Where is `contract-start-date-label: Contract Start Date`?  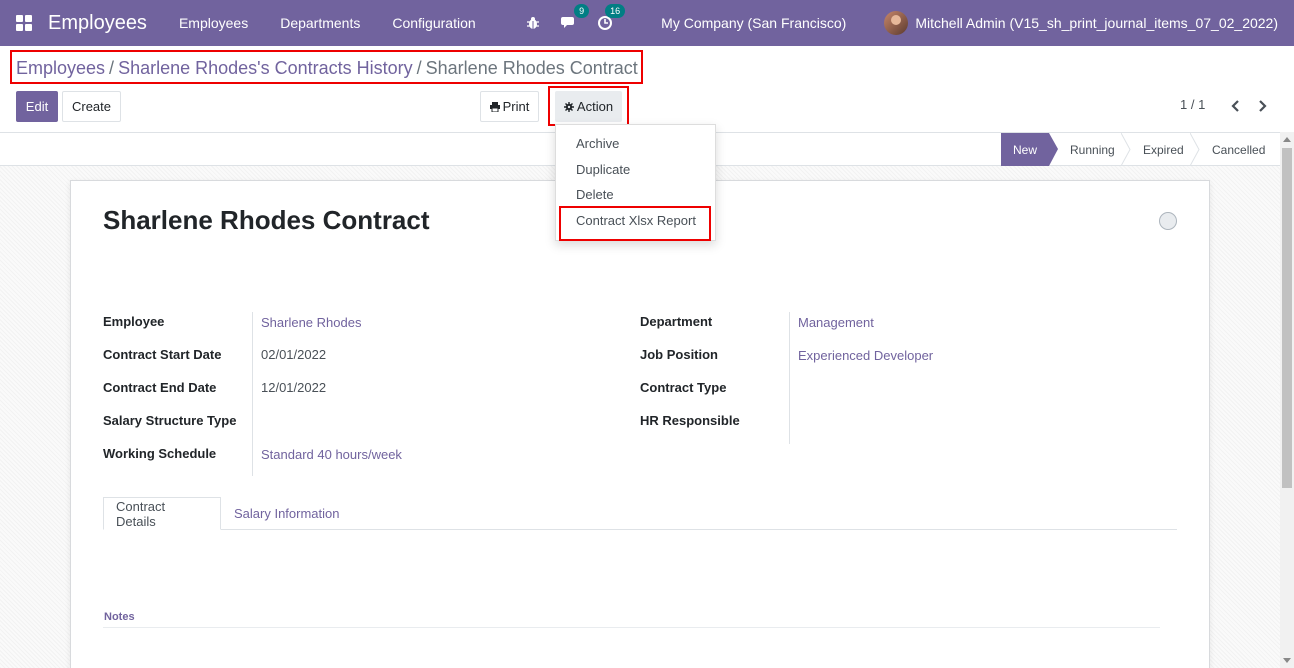 contract-start-date-label: Contract Start Date is located at coordinates (162, 354).